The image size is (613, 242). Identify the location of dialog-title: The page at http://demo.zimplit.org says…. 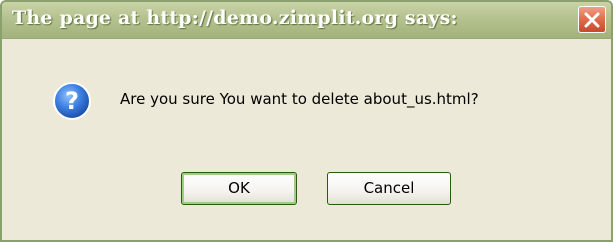
(235, 18).